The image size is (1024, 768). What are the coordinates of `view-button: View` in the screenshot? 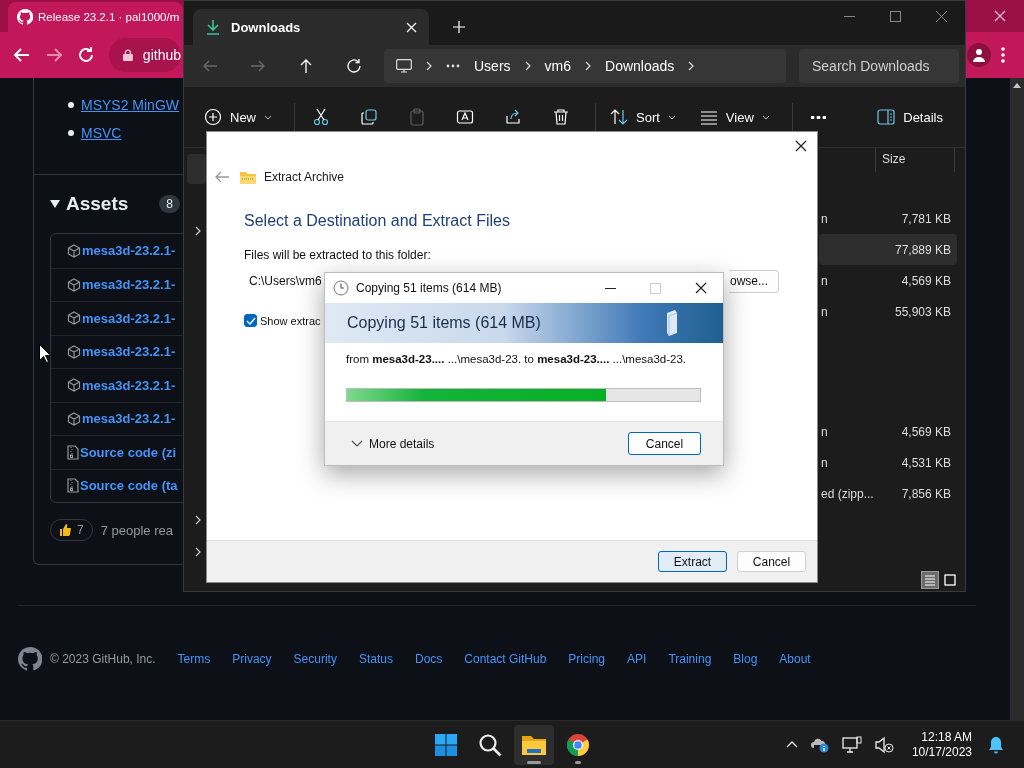 It's located at (734, 117).